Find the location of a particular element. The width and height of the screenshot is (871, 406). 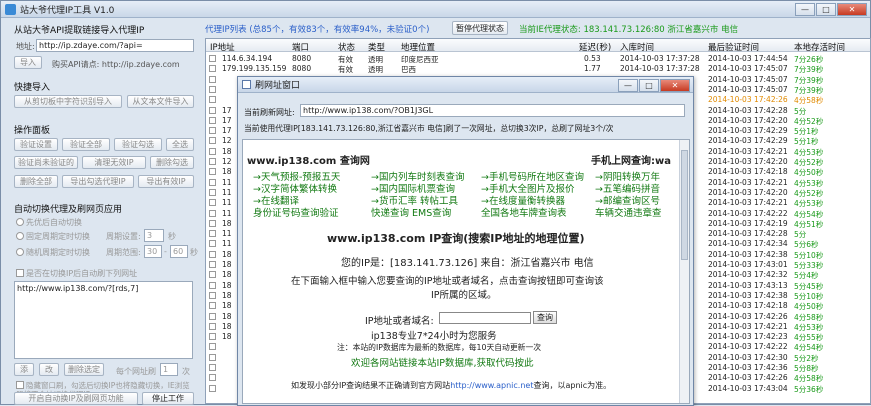

close-button: ✕ is located at coordinates (852, 9).